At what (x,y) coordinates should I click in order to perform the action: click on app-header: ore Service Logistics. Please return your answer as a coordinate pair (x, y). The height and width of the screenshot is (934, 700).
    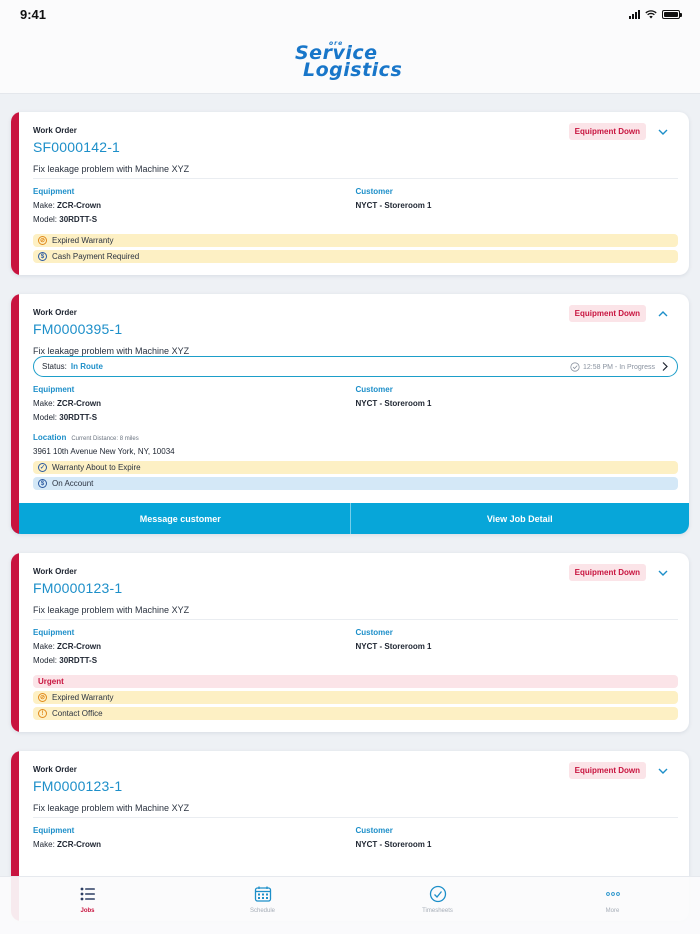
    Looking at the image, I should click on (350, 61).